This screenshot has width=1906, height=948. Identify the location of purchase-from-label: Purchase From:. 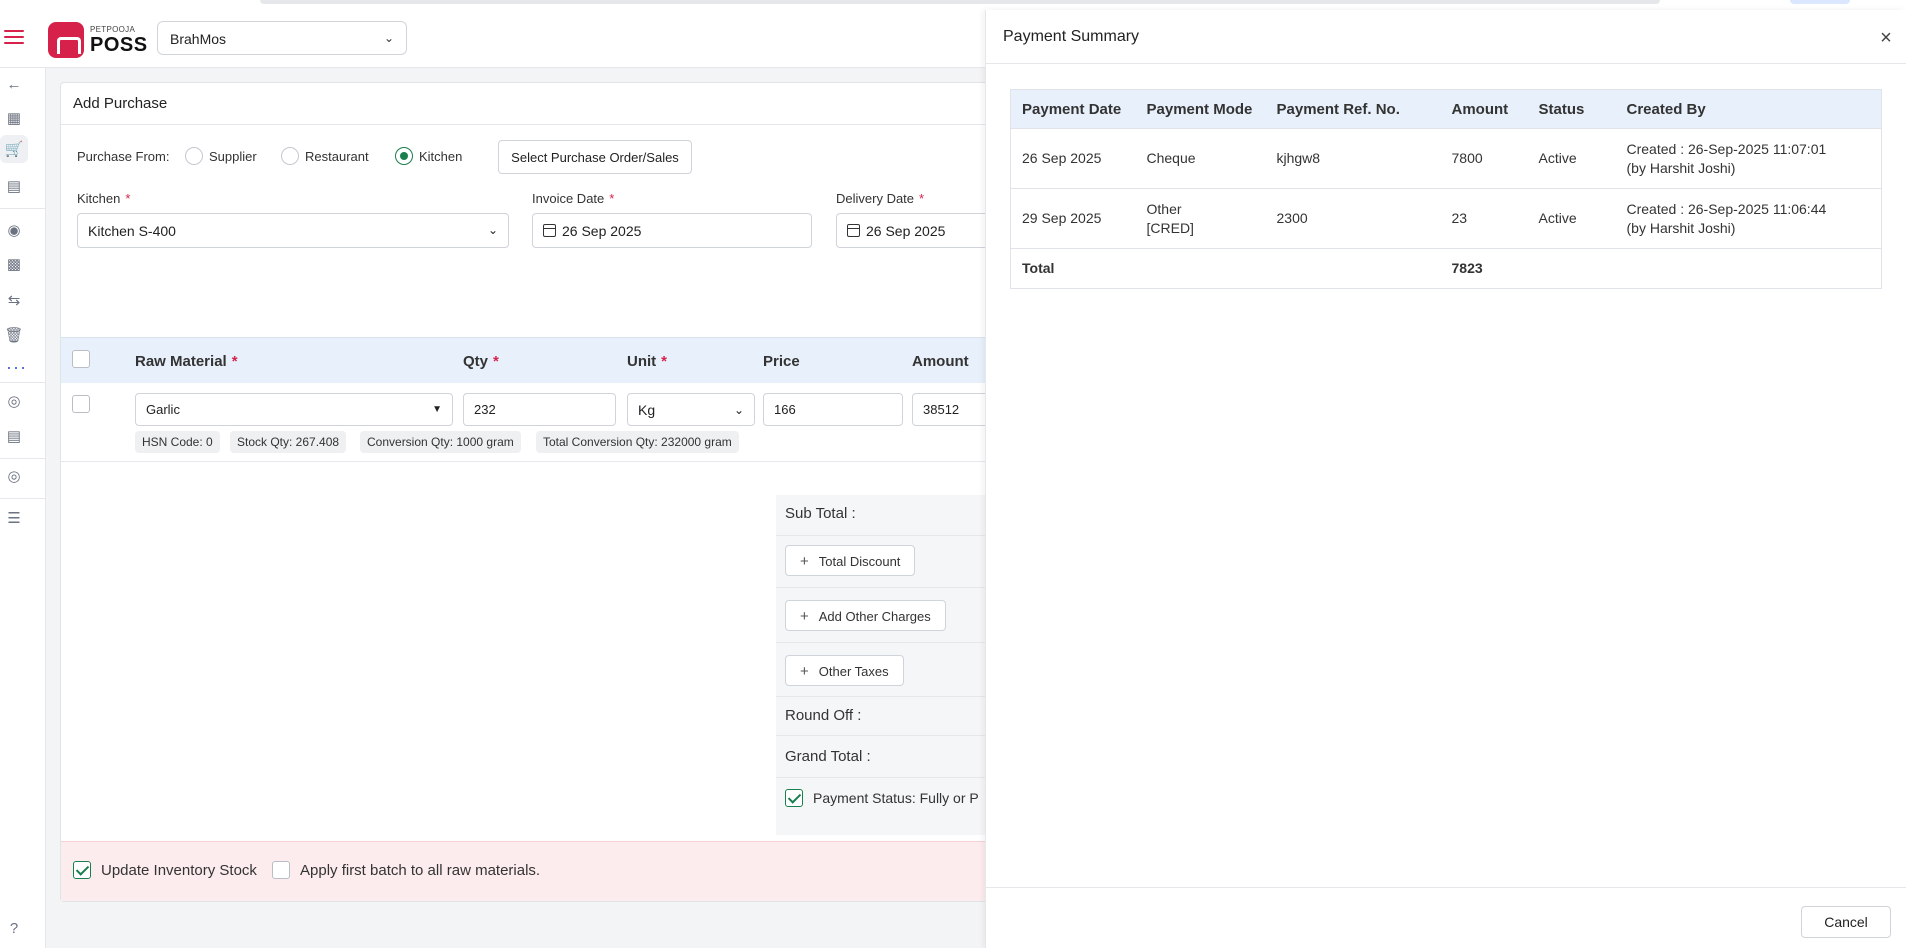
(123, 156).